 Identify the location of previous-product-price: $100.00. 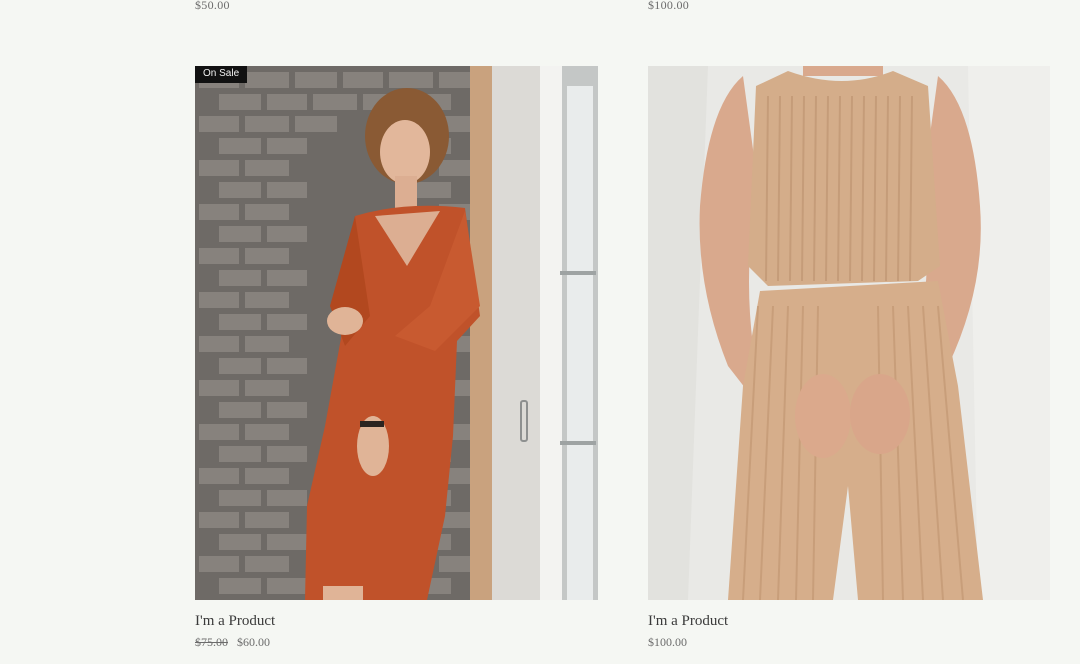
(669, 6).